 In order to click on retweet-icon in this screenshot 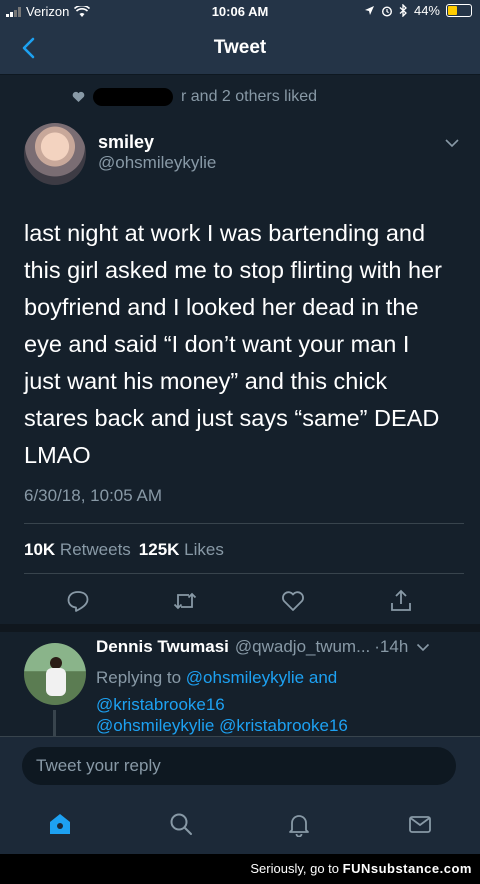, I will do `click(185, 601)`.